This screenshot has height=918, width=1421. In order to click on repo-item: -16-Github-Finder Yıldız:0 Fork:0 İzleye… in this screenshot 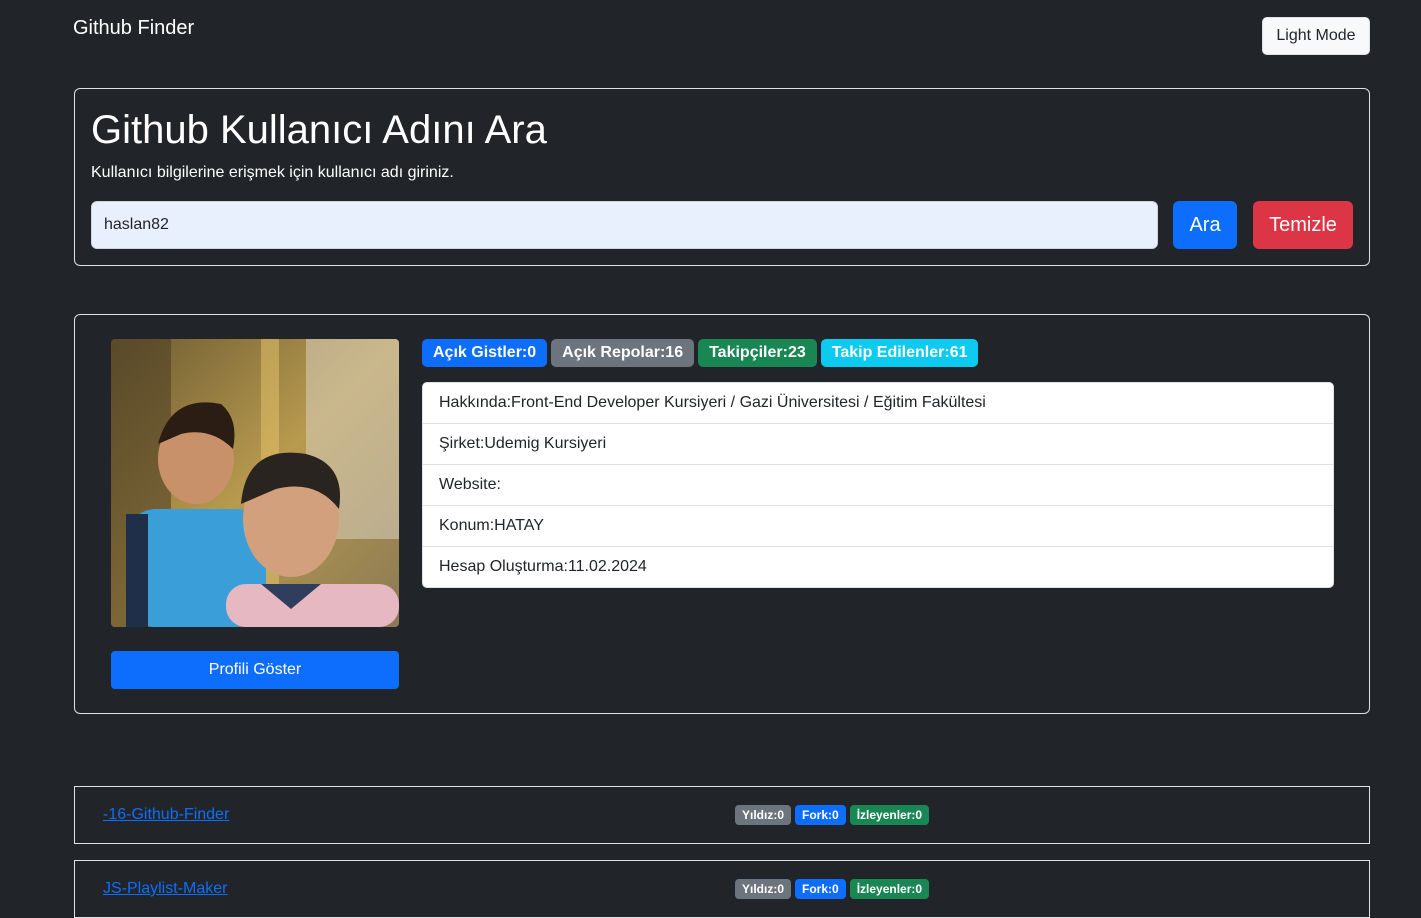, I will do `click(722, 815)`.